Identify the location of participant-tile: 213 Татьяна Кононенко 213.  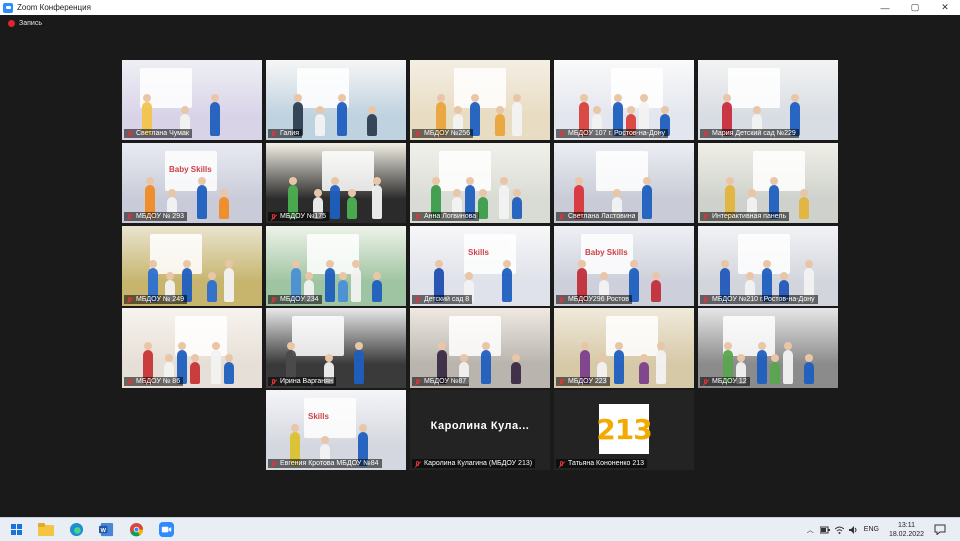
(624, 430).